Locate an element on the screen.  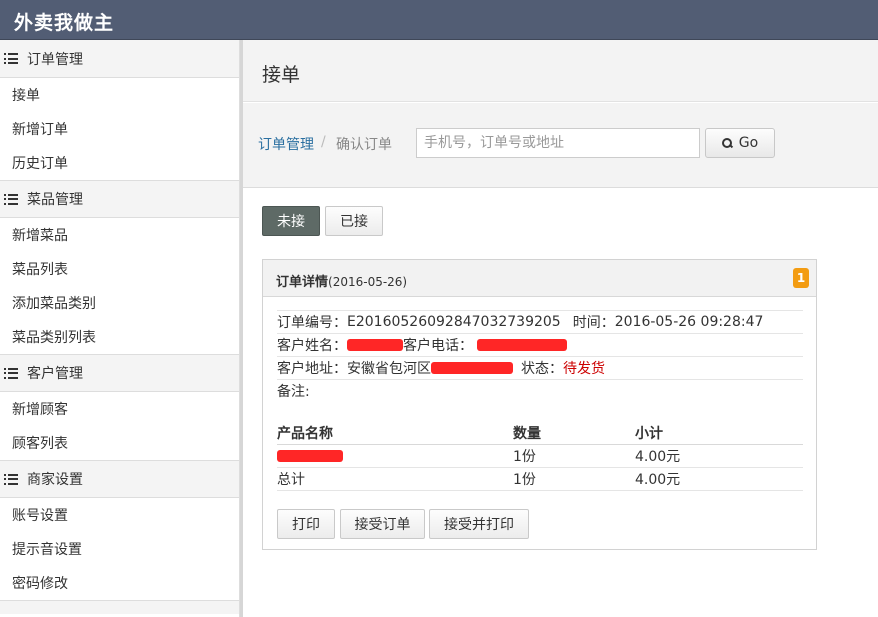
total-amount-cell: 4.00元 is located at coordinates (719, 479).